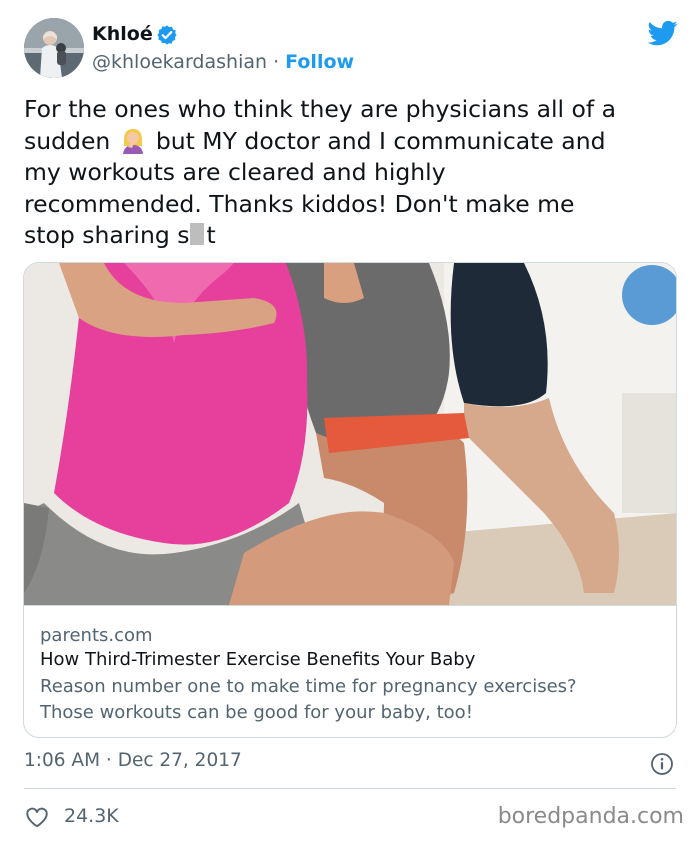  Describe the element at coordinates (179, 62) in the screenshot. I see `author-handle: @khloekardashian` at that location.